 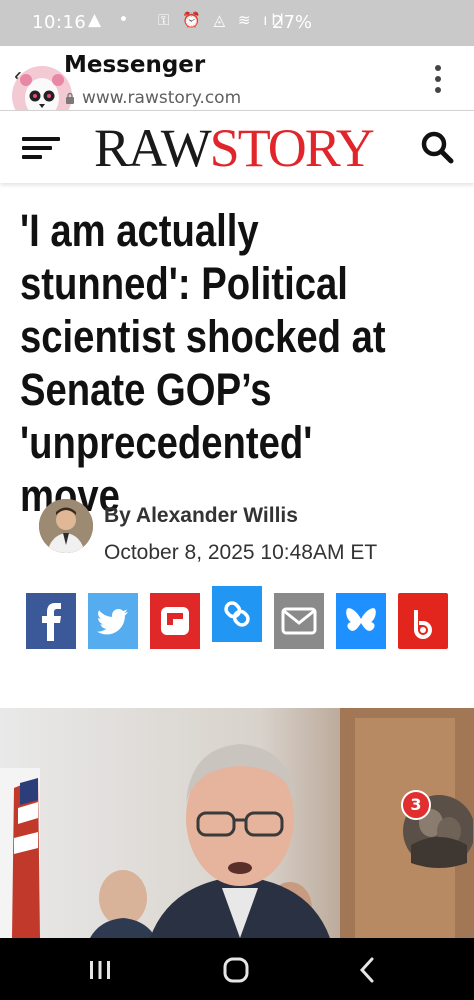 What do you see at coordinates (201, 516) in the screenshot?
I see `article-byline: By Alexander Willis` at bounding box center [201, 516].